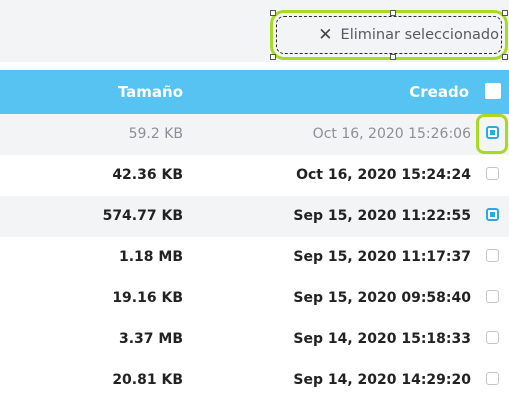 The image size is (509, 409). What do you see at coordinates (254, 339) in the screenshot?
I see `table-row: 3.37 MB Sep 14, 2020 15:18:33` at bounding box center [254, 339].